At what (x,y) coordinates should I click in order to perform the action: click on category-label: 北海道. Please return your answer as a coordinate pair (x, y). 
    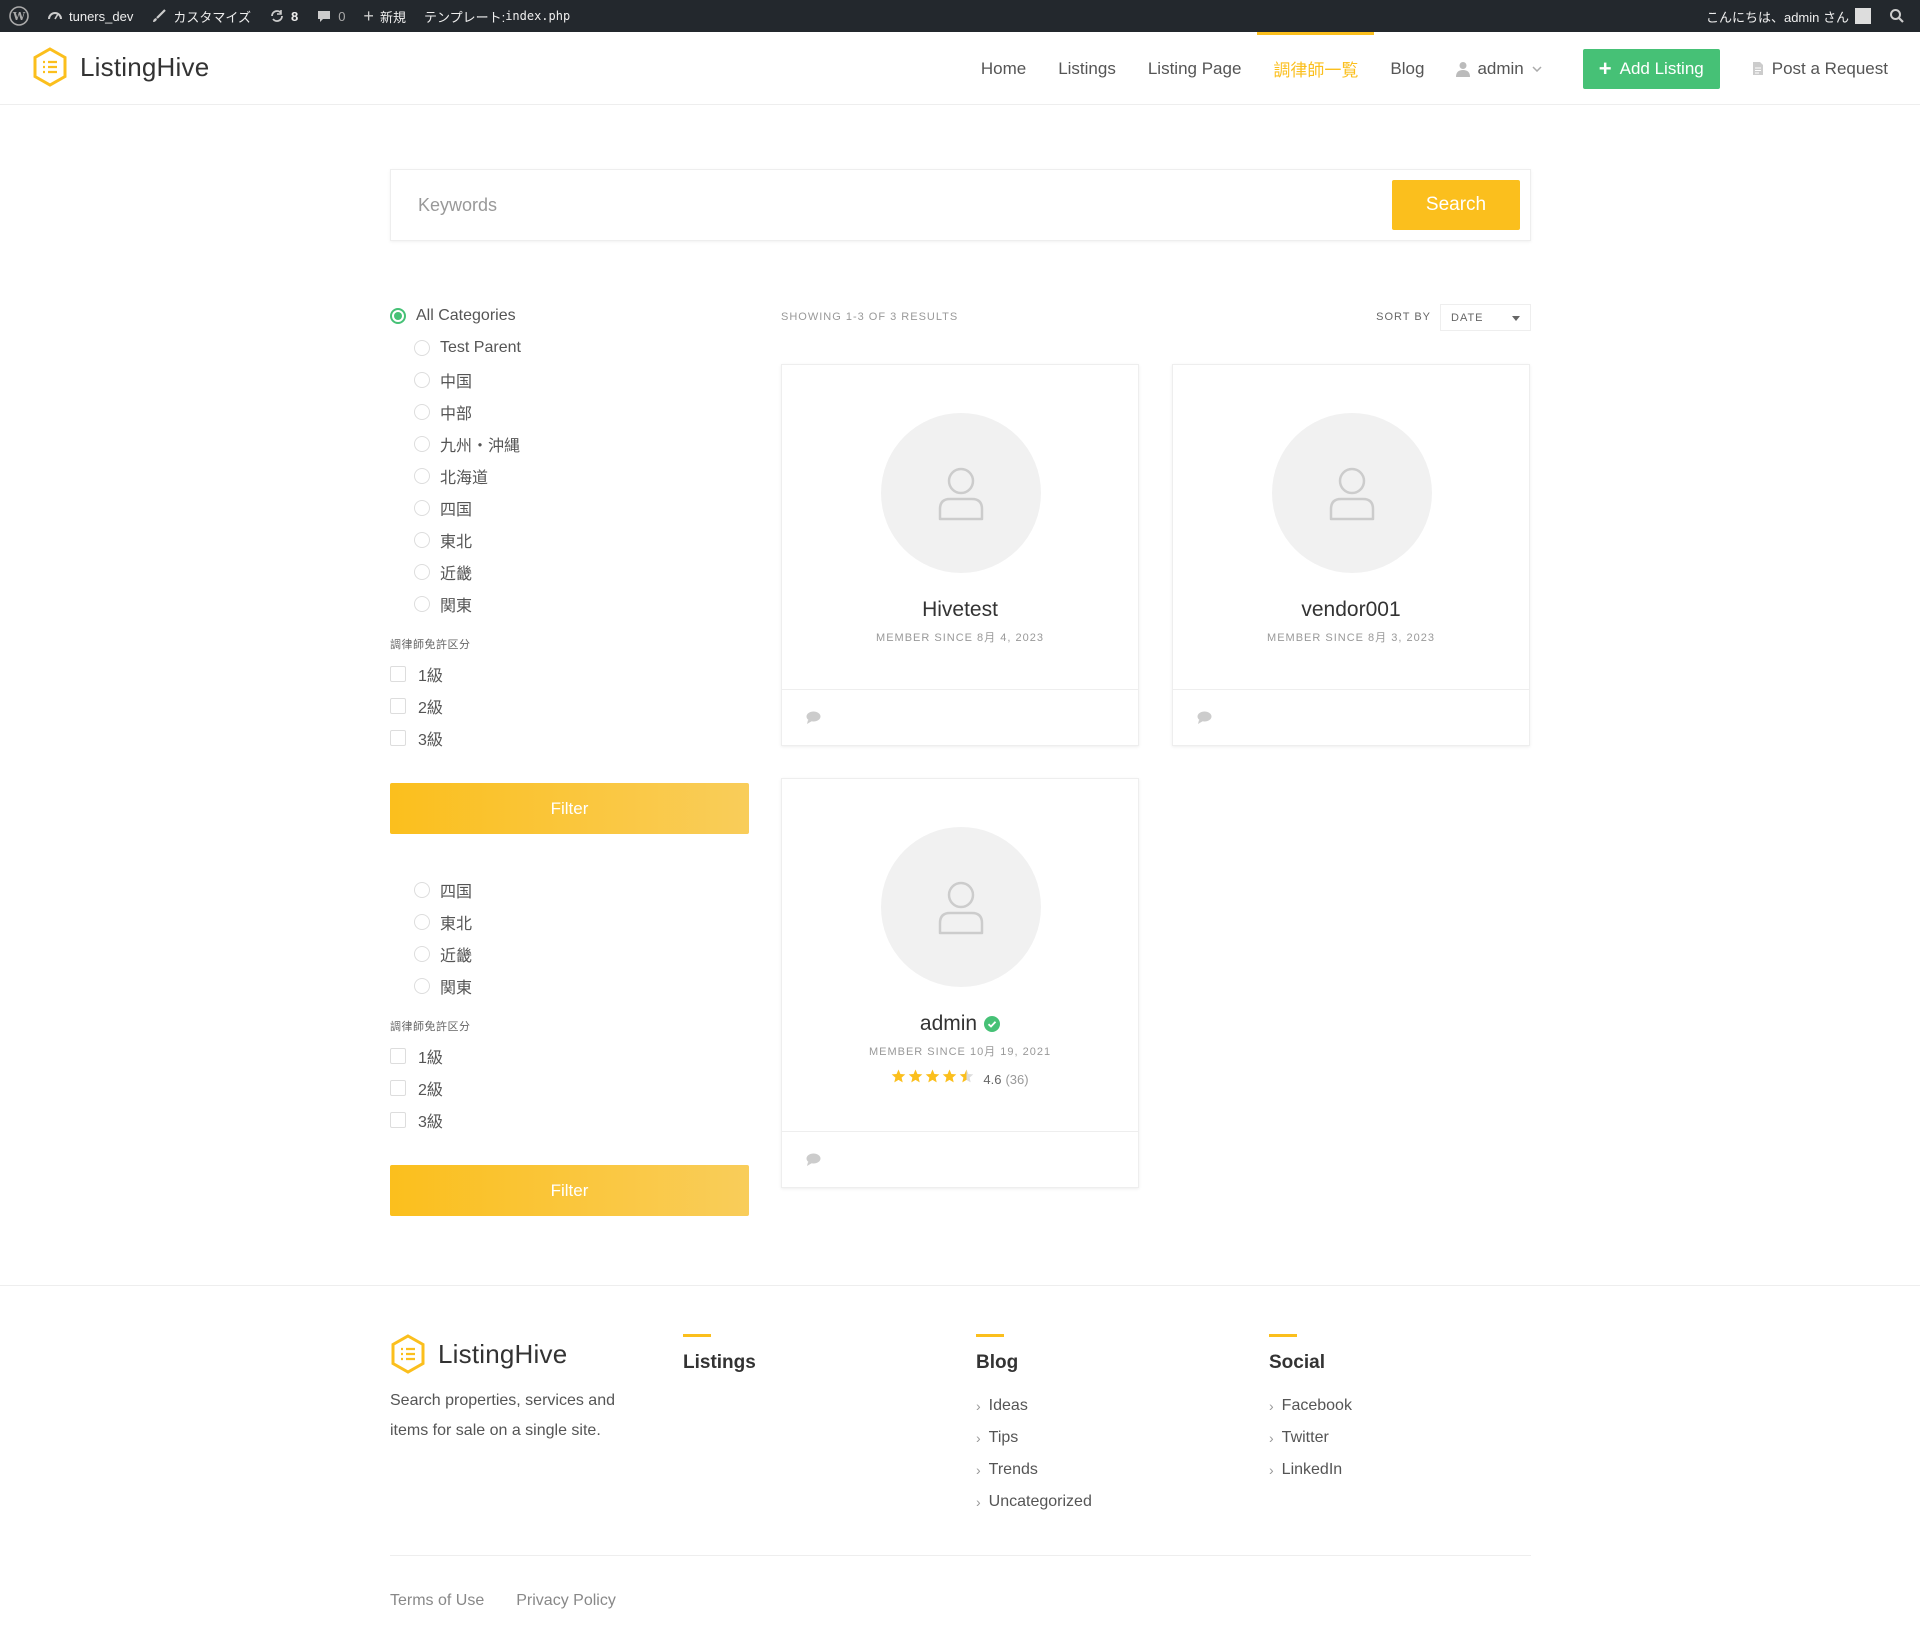
    Looking at the image, I should click on (464, 478).